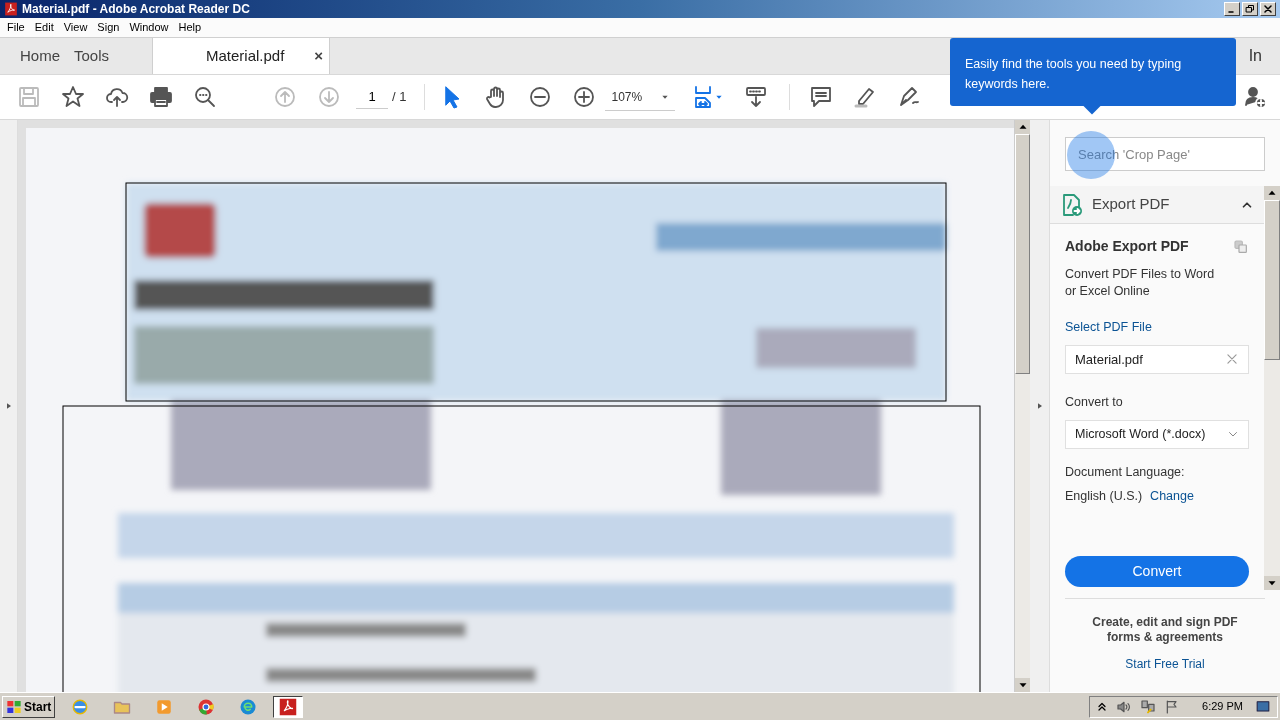 The height and width of the screenshot is (720, 1280). I want to click on sign-icon, so click(909, 97).